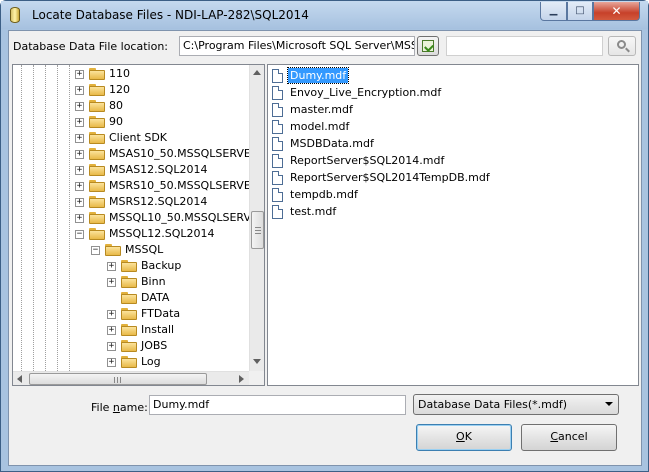  I want to click on tree-item: +110, so click(131, 74).